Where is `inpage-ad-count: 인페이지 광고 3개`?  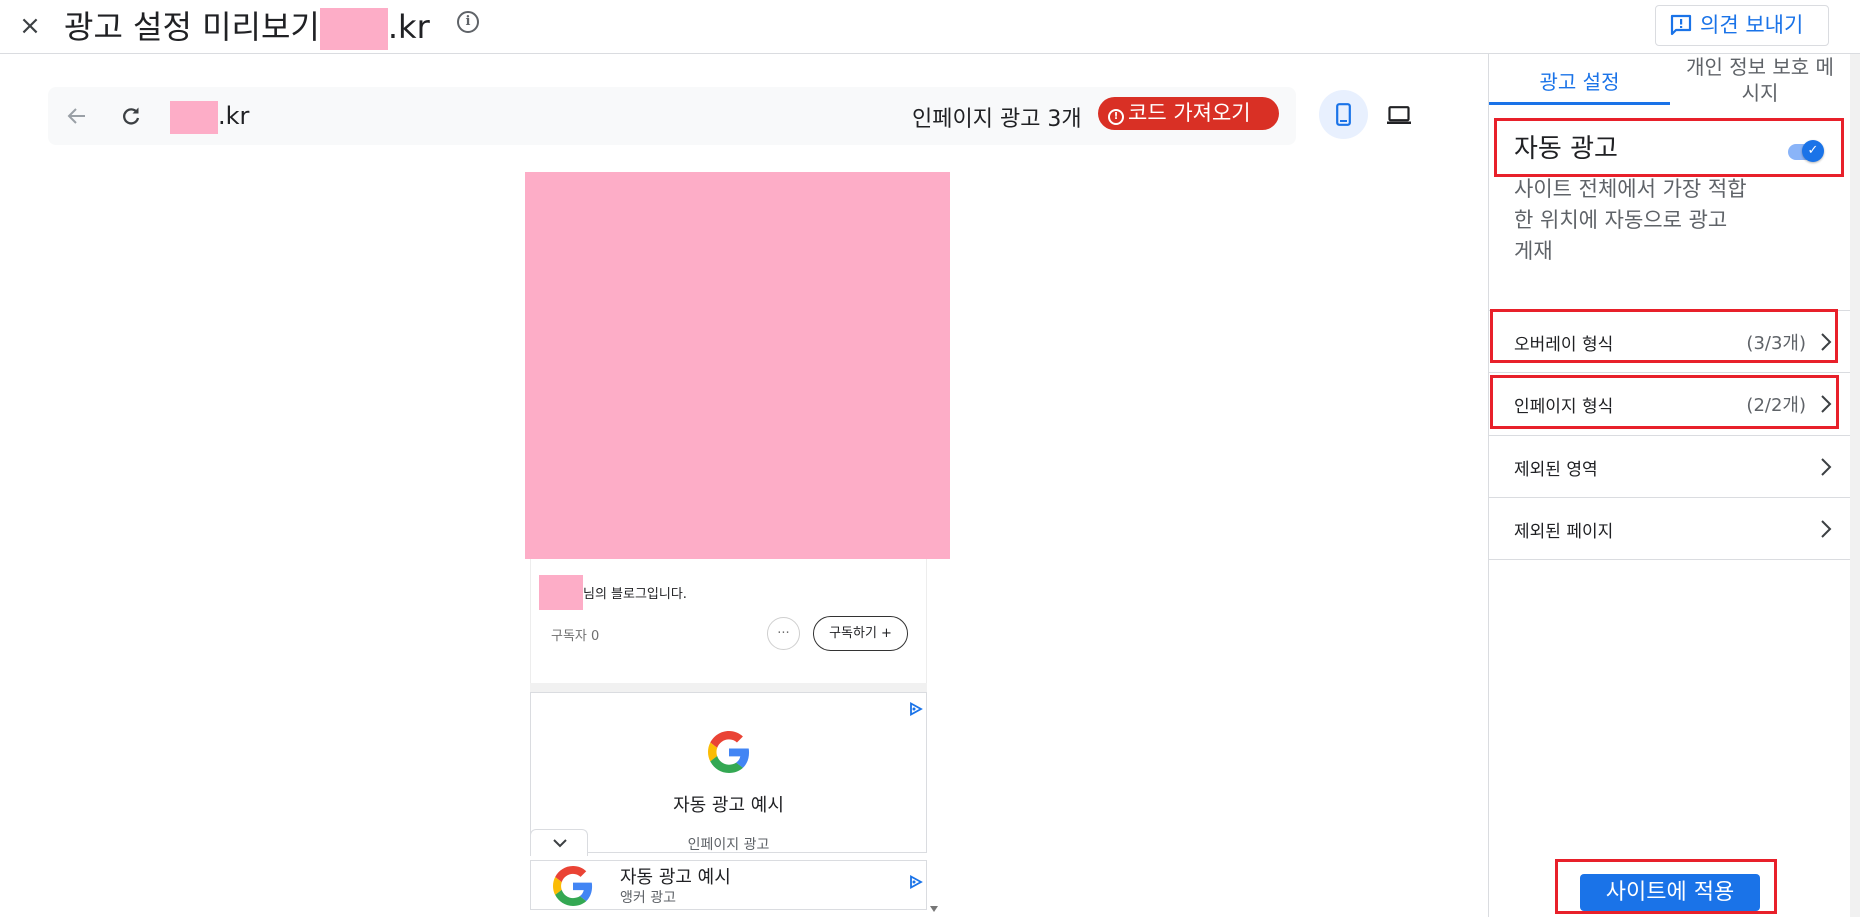 inpage-ad-count: 인페이지 광고 3개 is located at coordinates (997, 119).